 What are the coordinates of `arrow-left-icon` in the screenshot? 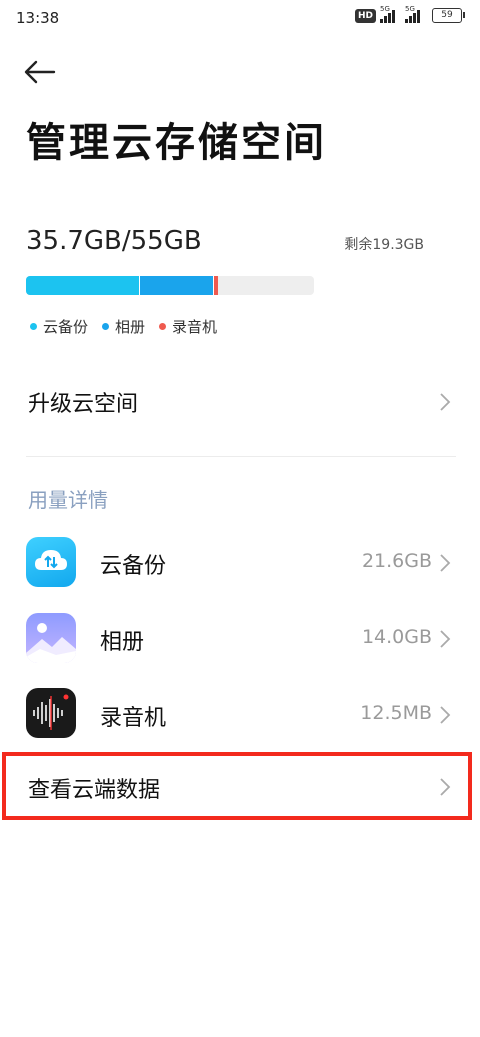 It's located at (40, 72).